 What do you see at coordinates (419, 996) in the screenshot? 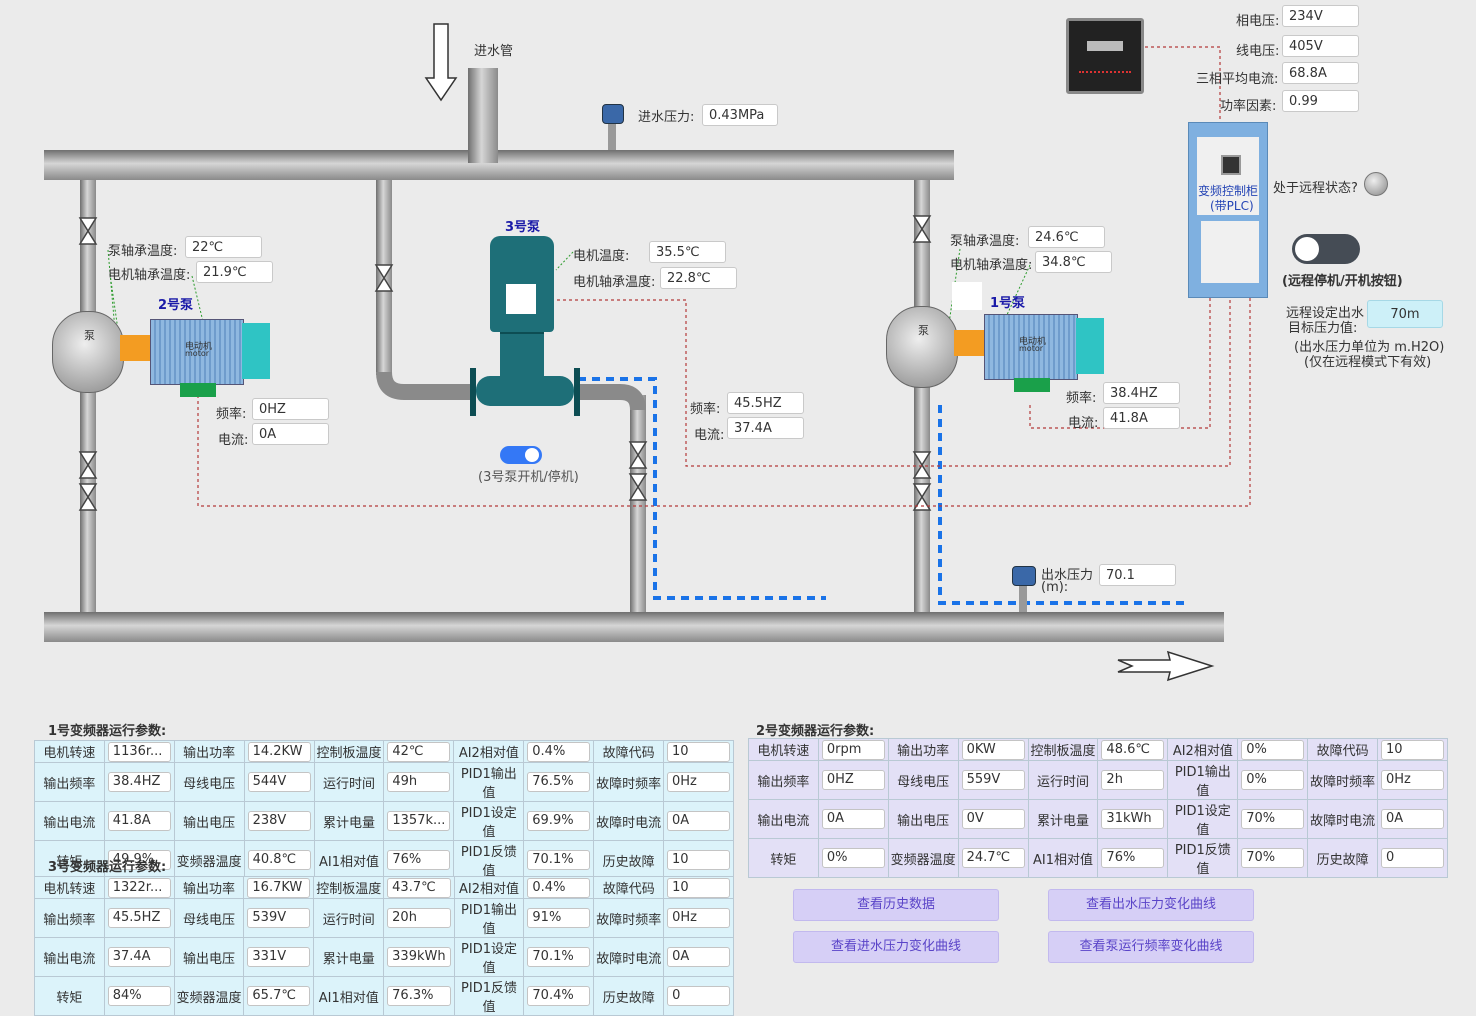
I see `param-value: 76.3%` at bounding box center [419, 996].